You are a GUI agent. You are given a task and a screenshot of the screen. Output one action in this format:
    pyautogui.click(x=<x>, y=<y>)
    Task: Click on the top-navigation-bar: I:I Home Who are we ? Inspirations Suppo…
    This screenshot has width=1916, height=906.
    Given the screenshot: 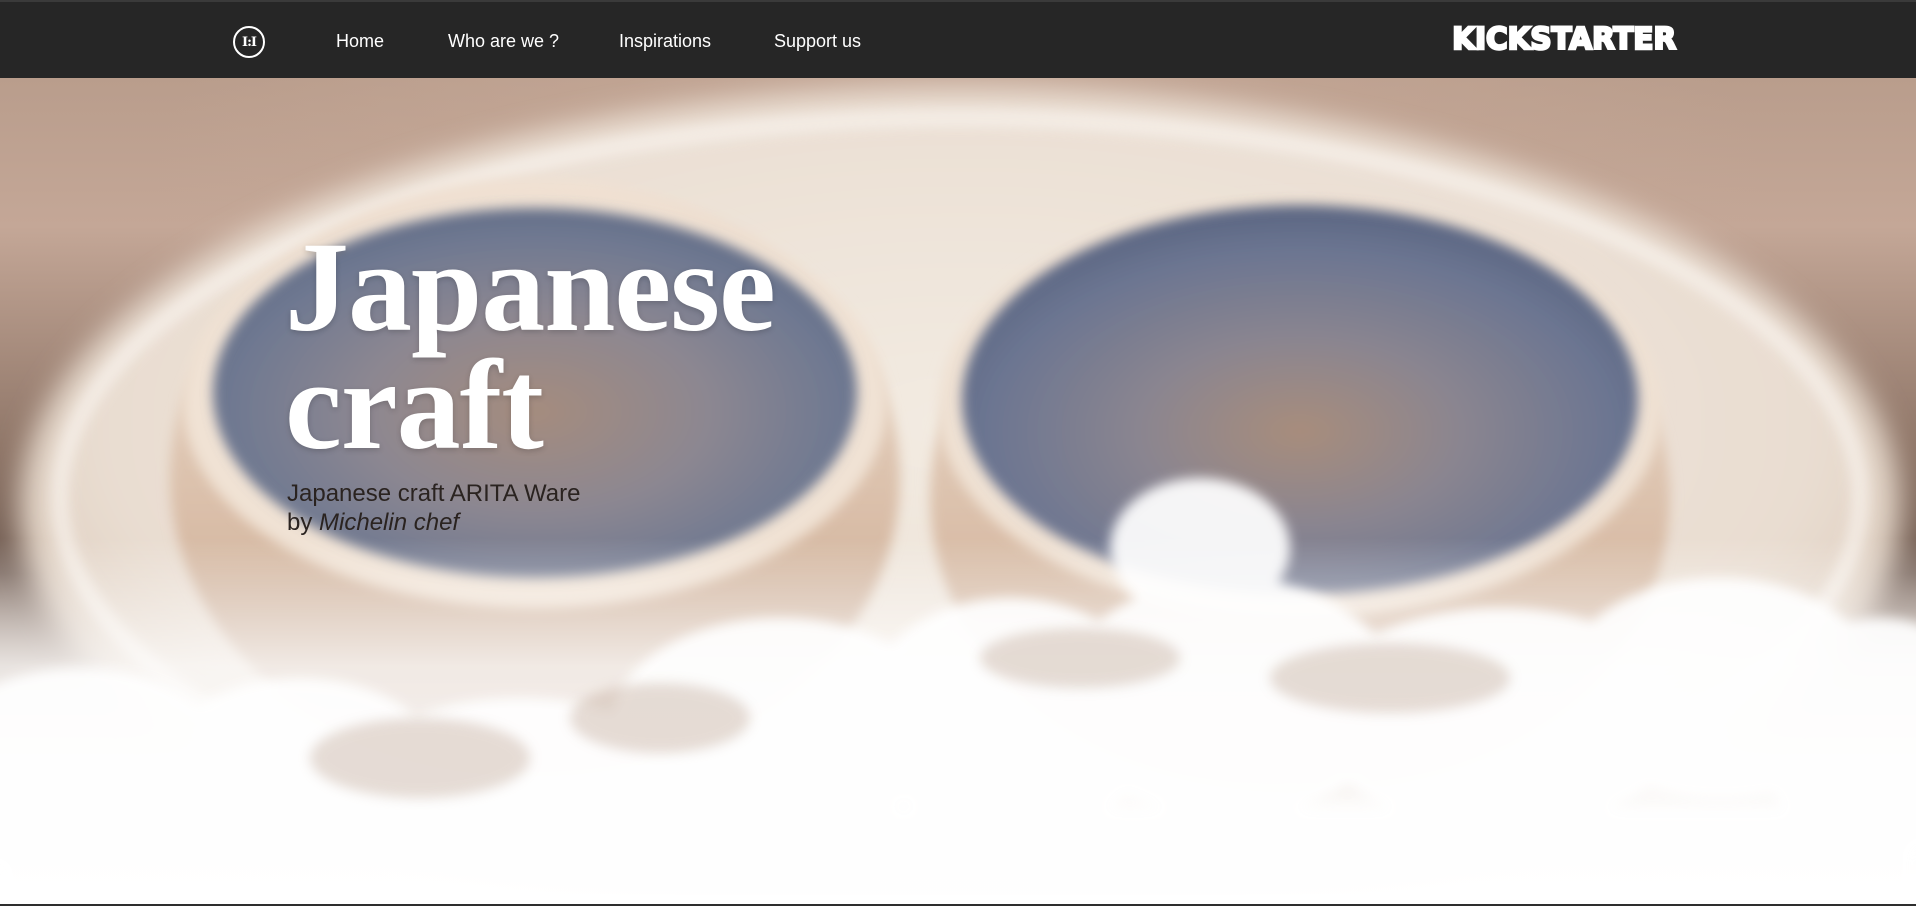 What is the action you would take?
    pyautogui.click(x=958, y=39)
    